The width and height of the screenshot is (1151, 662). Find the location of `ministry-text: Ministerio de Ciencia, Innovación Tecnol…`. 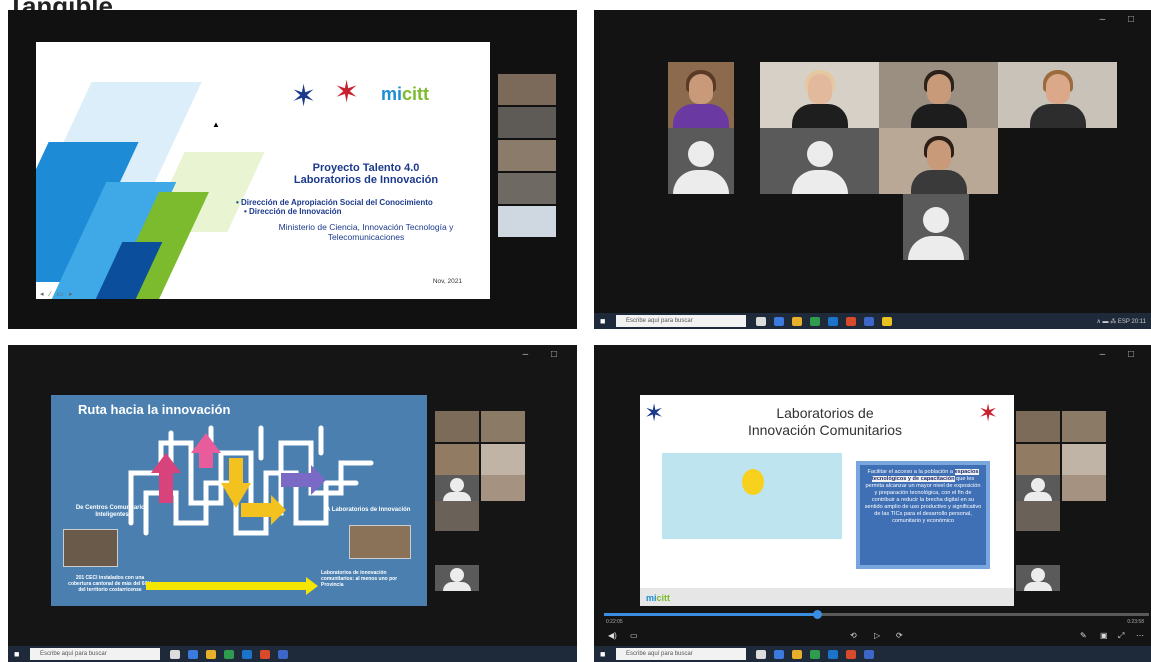

ministry-text: Ministerio de Ciencia, Innovación Tecnol… is located at coordinates (366, 232).